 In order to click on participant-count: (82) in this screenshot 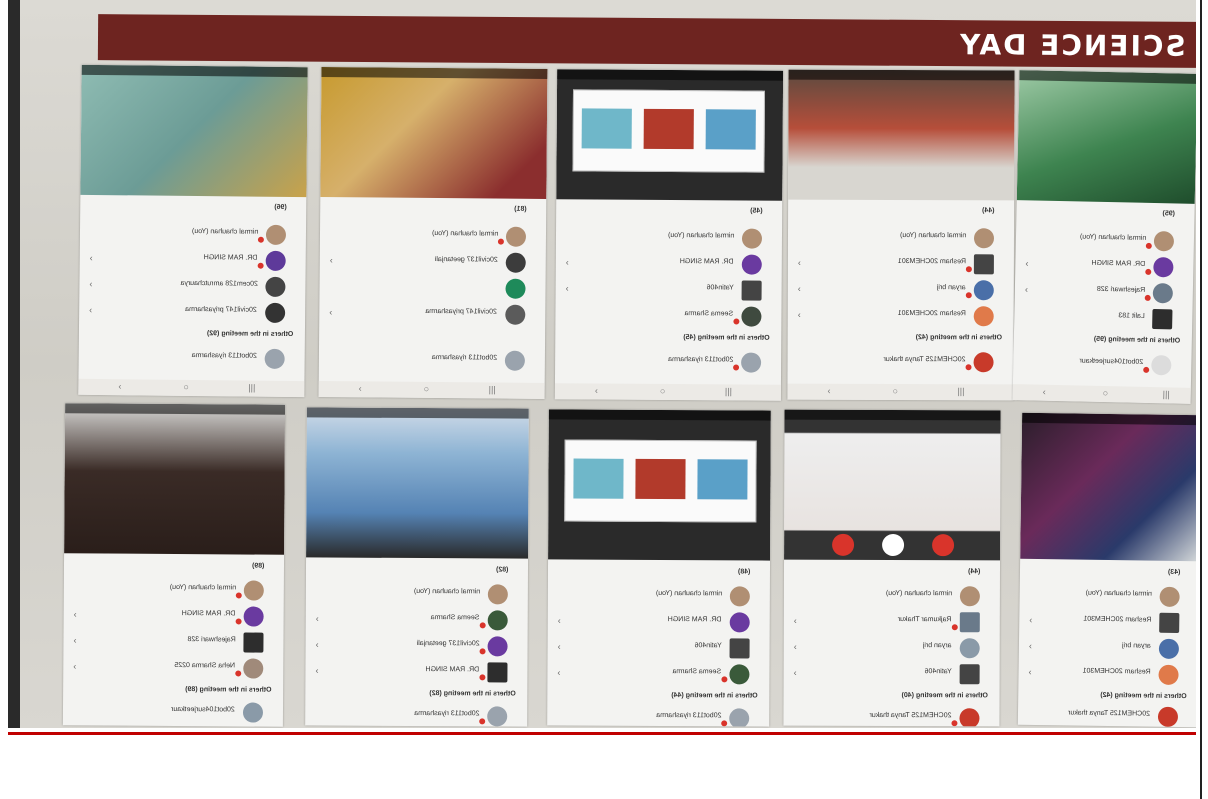, I will do `click(502, 570)`.